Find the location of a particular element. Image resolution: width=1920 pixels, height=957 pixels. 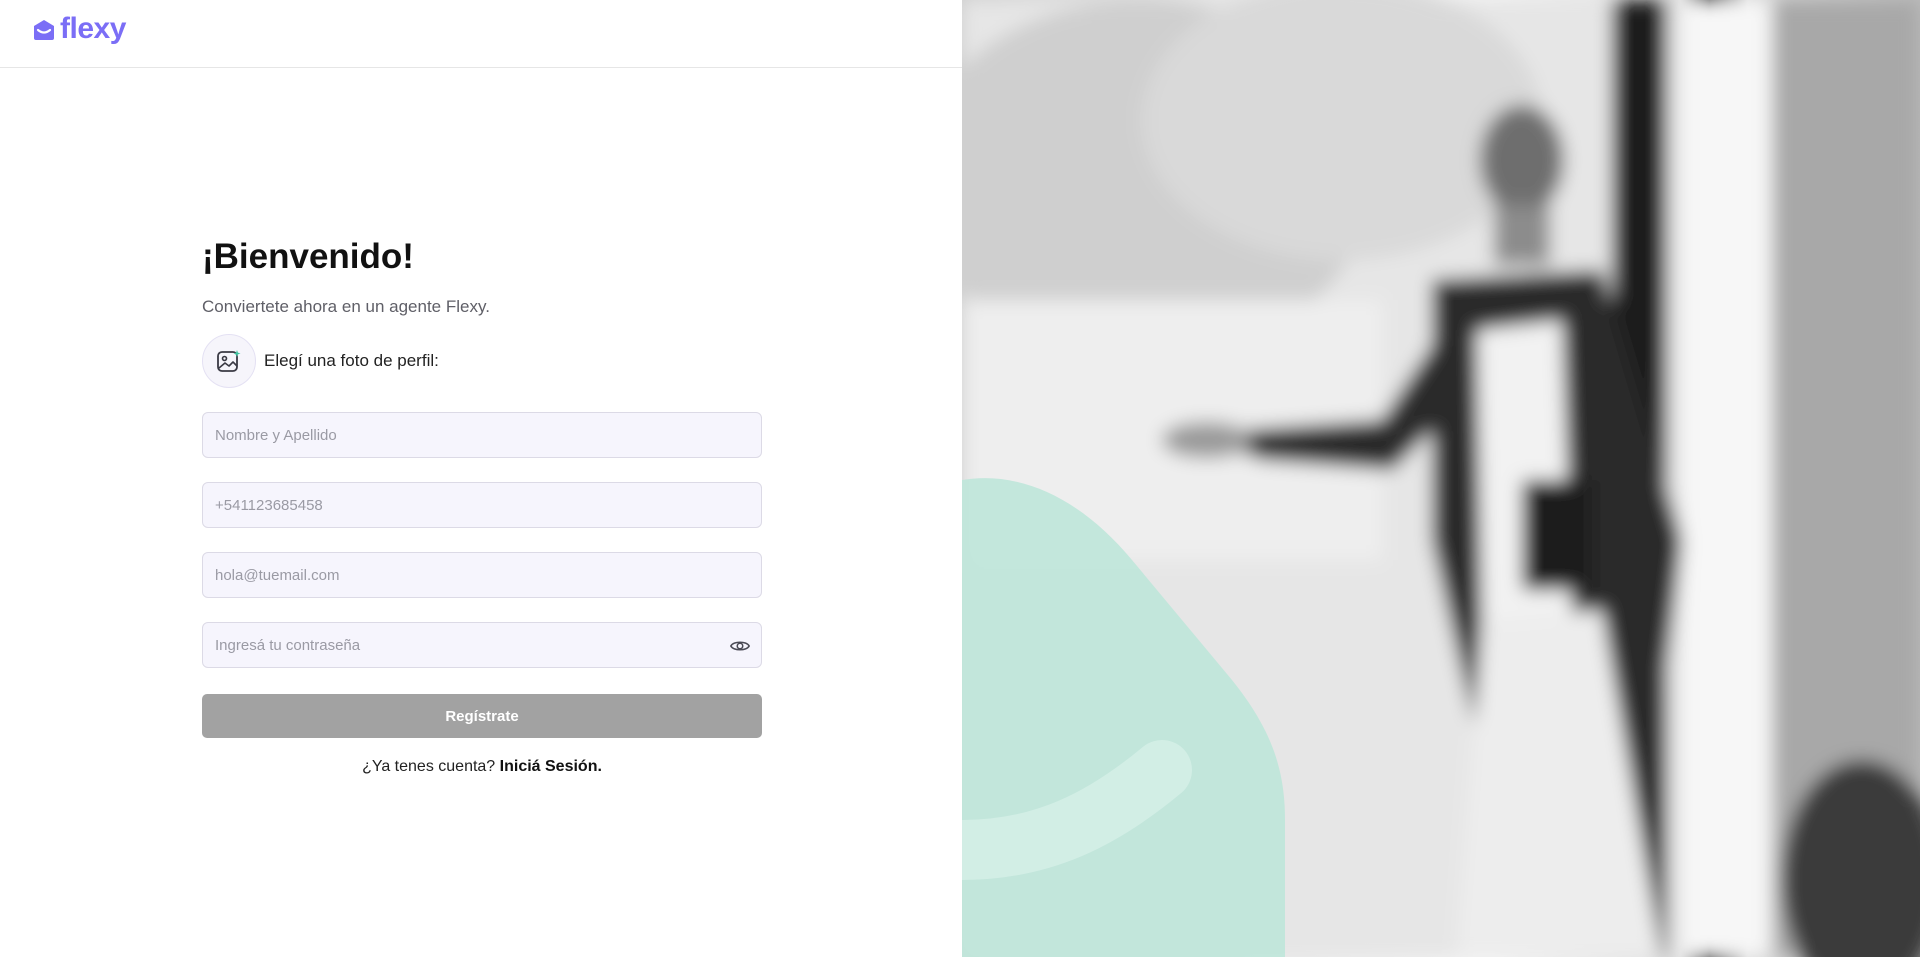

login-prompt-text: ¿Ya tenes cuenta? is located at coordinates (429, 766).